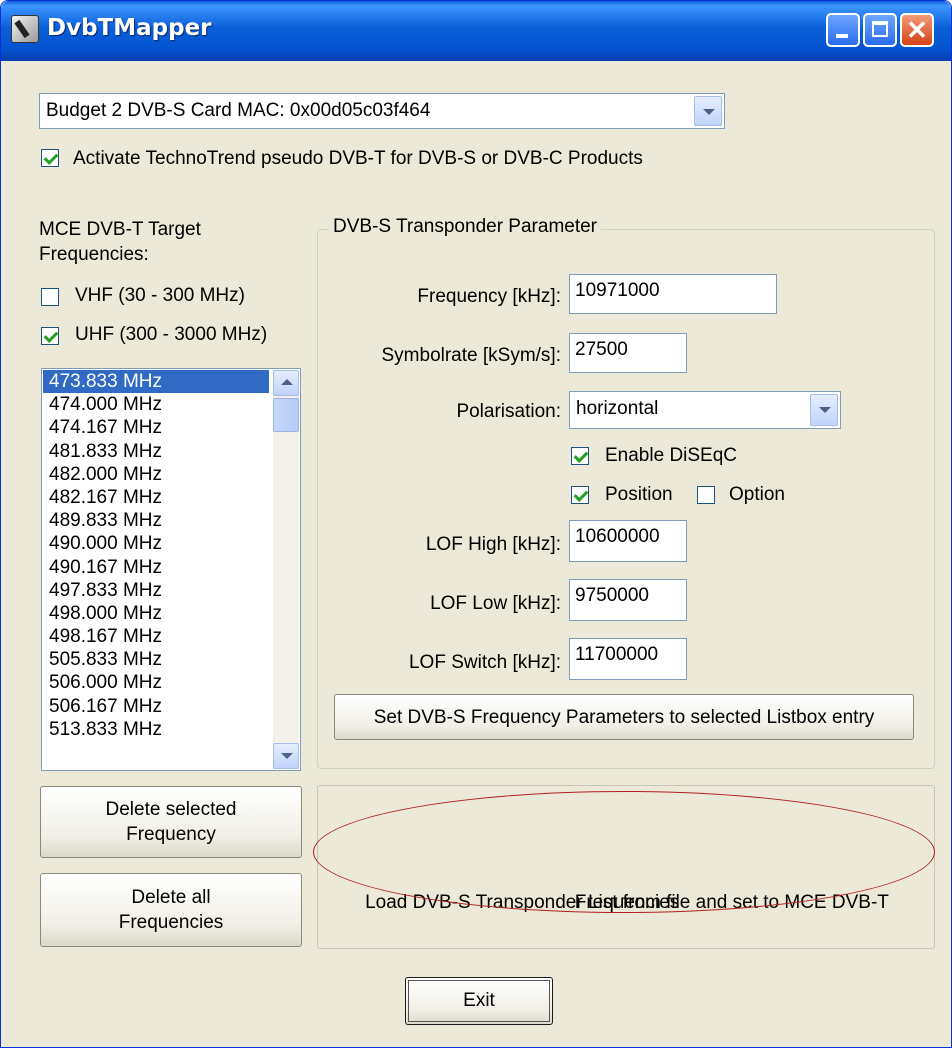 The height and width of the screenshot is (1048, 952). What do you see at coordinates (628, 541) in the screenshot?
I see `lof-high-input: 10600000` at bounding box center [628, 541].